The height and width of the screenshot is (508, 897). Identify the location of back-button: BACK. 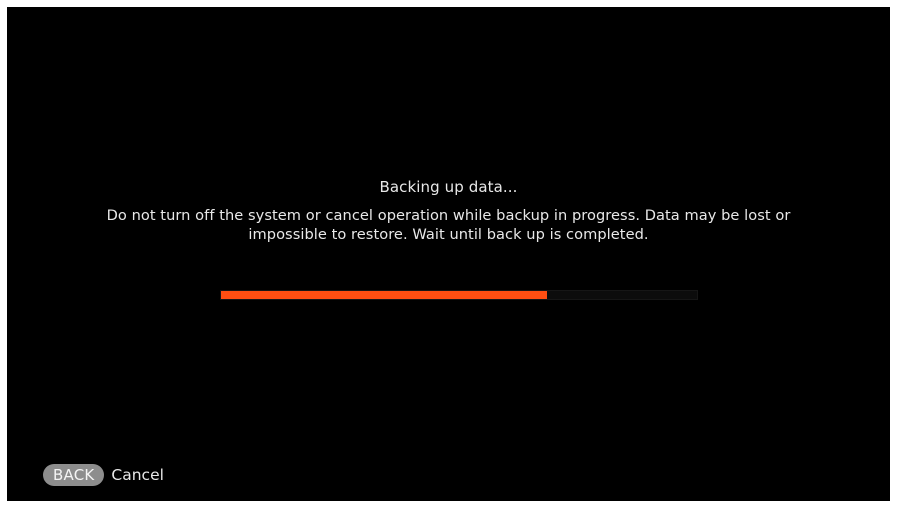
(74, 475).